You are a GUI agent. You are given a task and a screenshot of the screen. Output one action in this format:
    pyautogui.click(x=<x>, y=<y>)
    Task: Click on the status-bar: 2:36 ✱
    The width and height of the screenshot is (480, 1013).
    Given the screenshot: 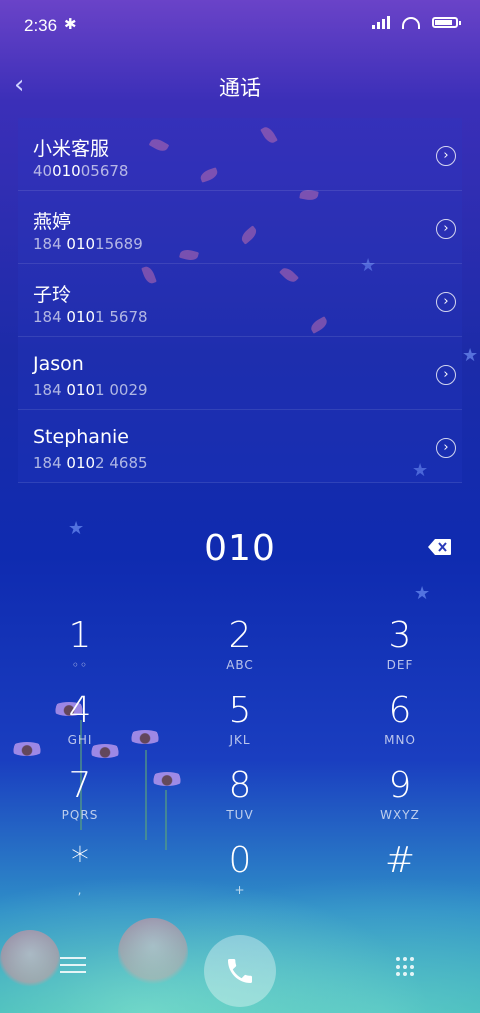 What is the action you would take?
    pyautogui.click(x=240, y=26)
    